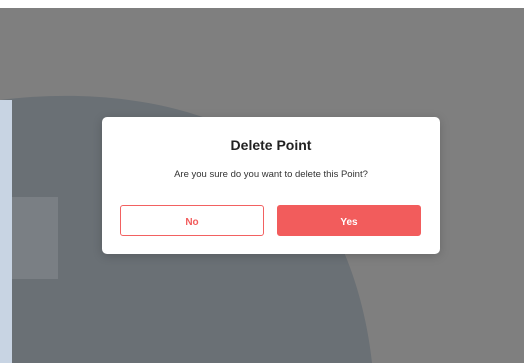 The image size is (524, 363). What do you see at coordinates (349, 220) in the screenshot?
I see `yes-button: Yes` at bounding box center [349, 220].